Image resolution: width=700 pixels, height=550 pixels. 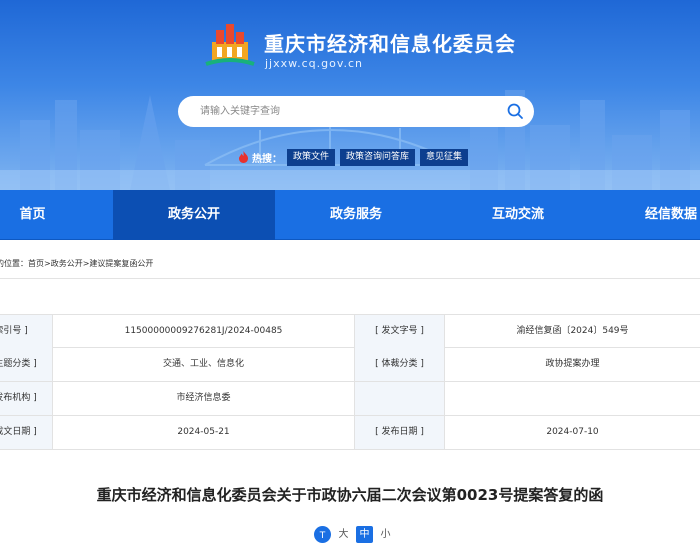 What do you see at coordinates (385, 534) in the screenshot?
I see `font-size-small: 小` at bounding box center [385, 534].